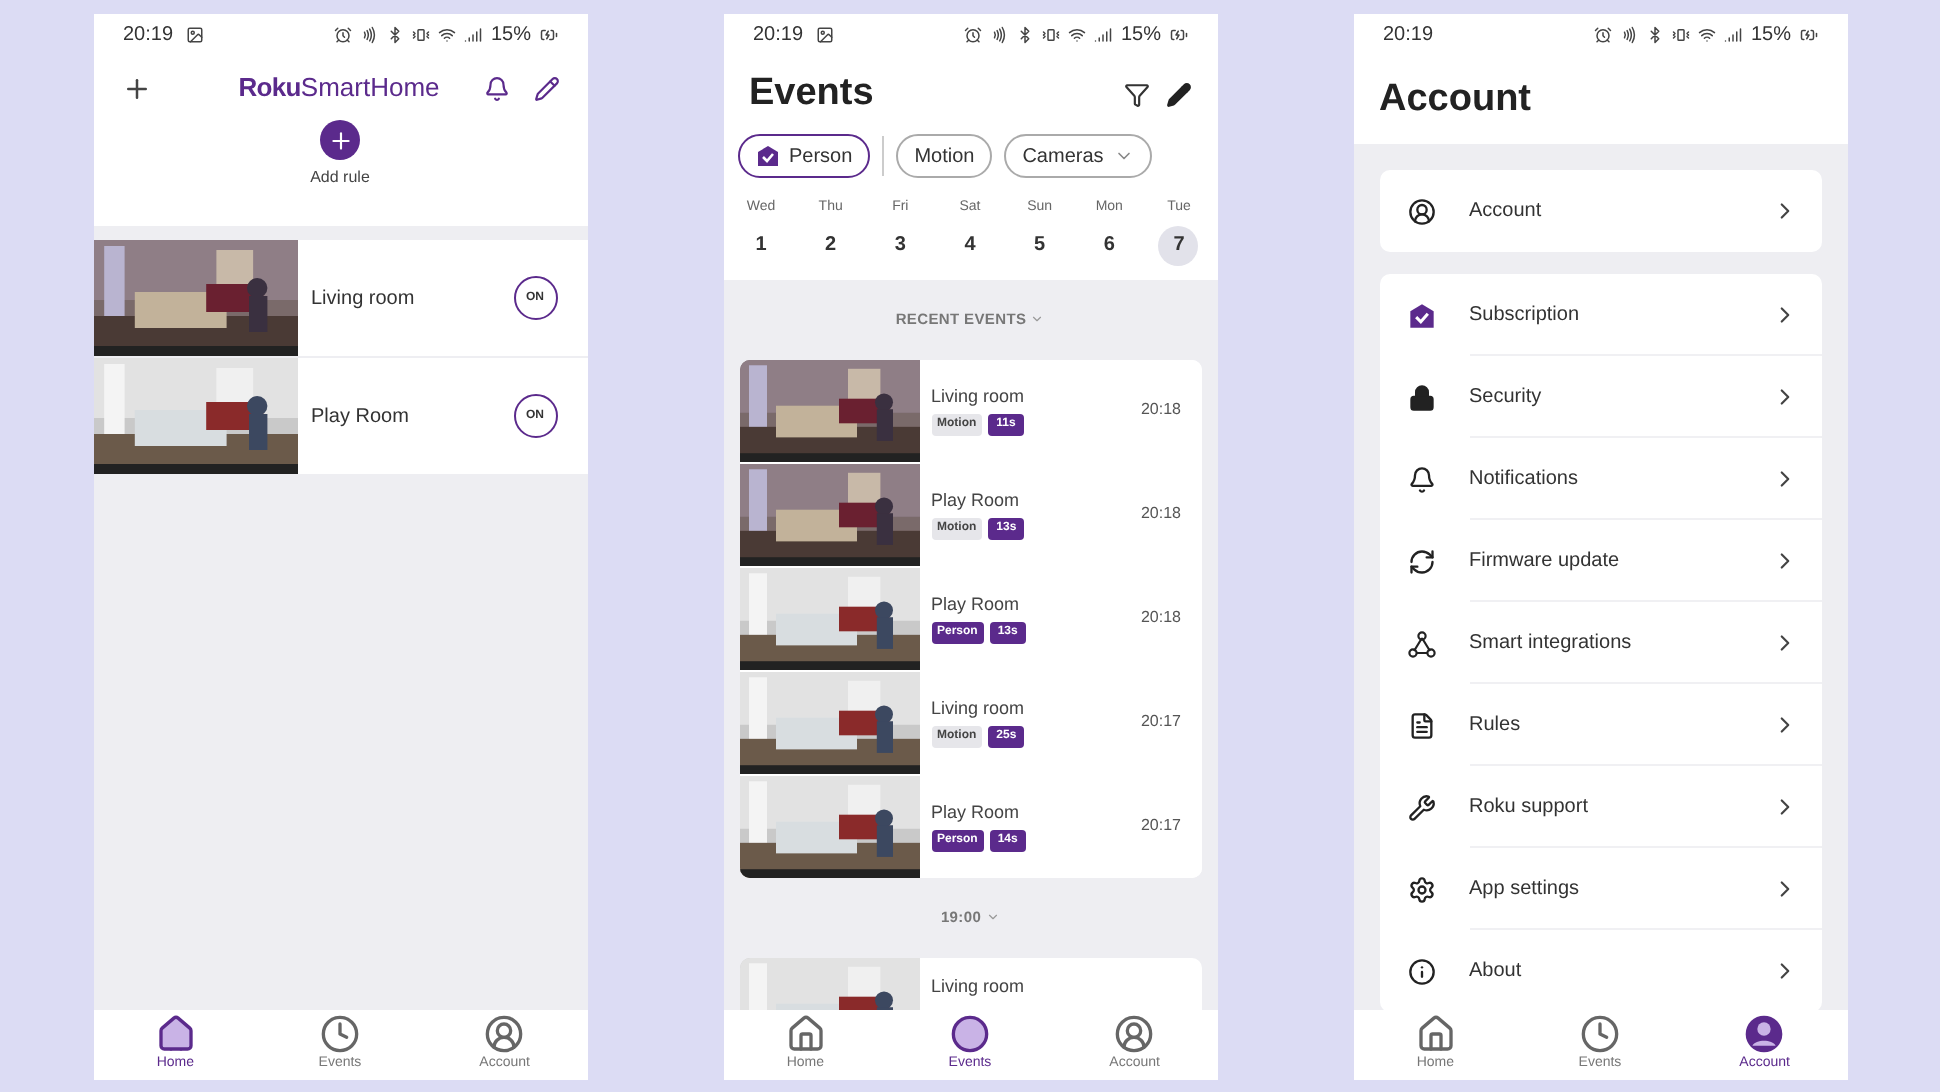  What do you see at coordinates (269, 88) in the screenshot?
I see `logo-wordmark: Roku` at bounding box center [269, 88].